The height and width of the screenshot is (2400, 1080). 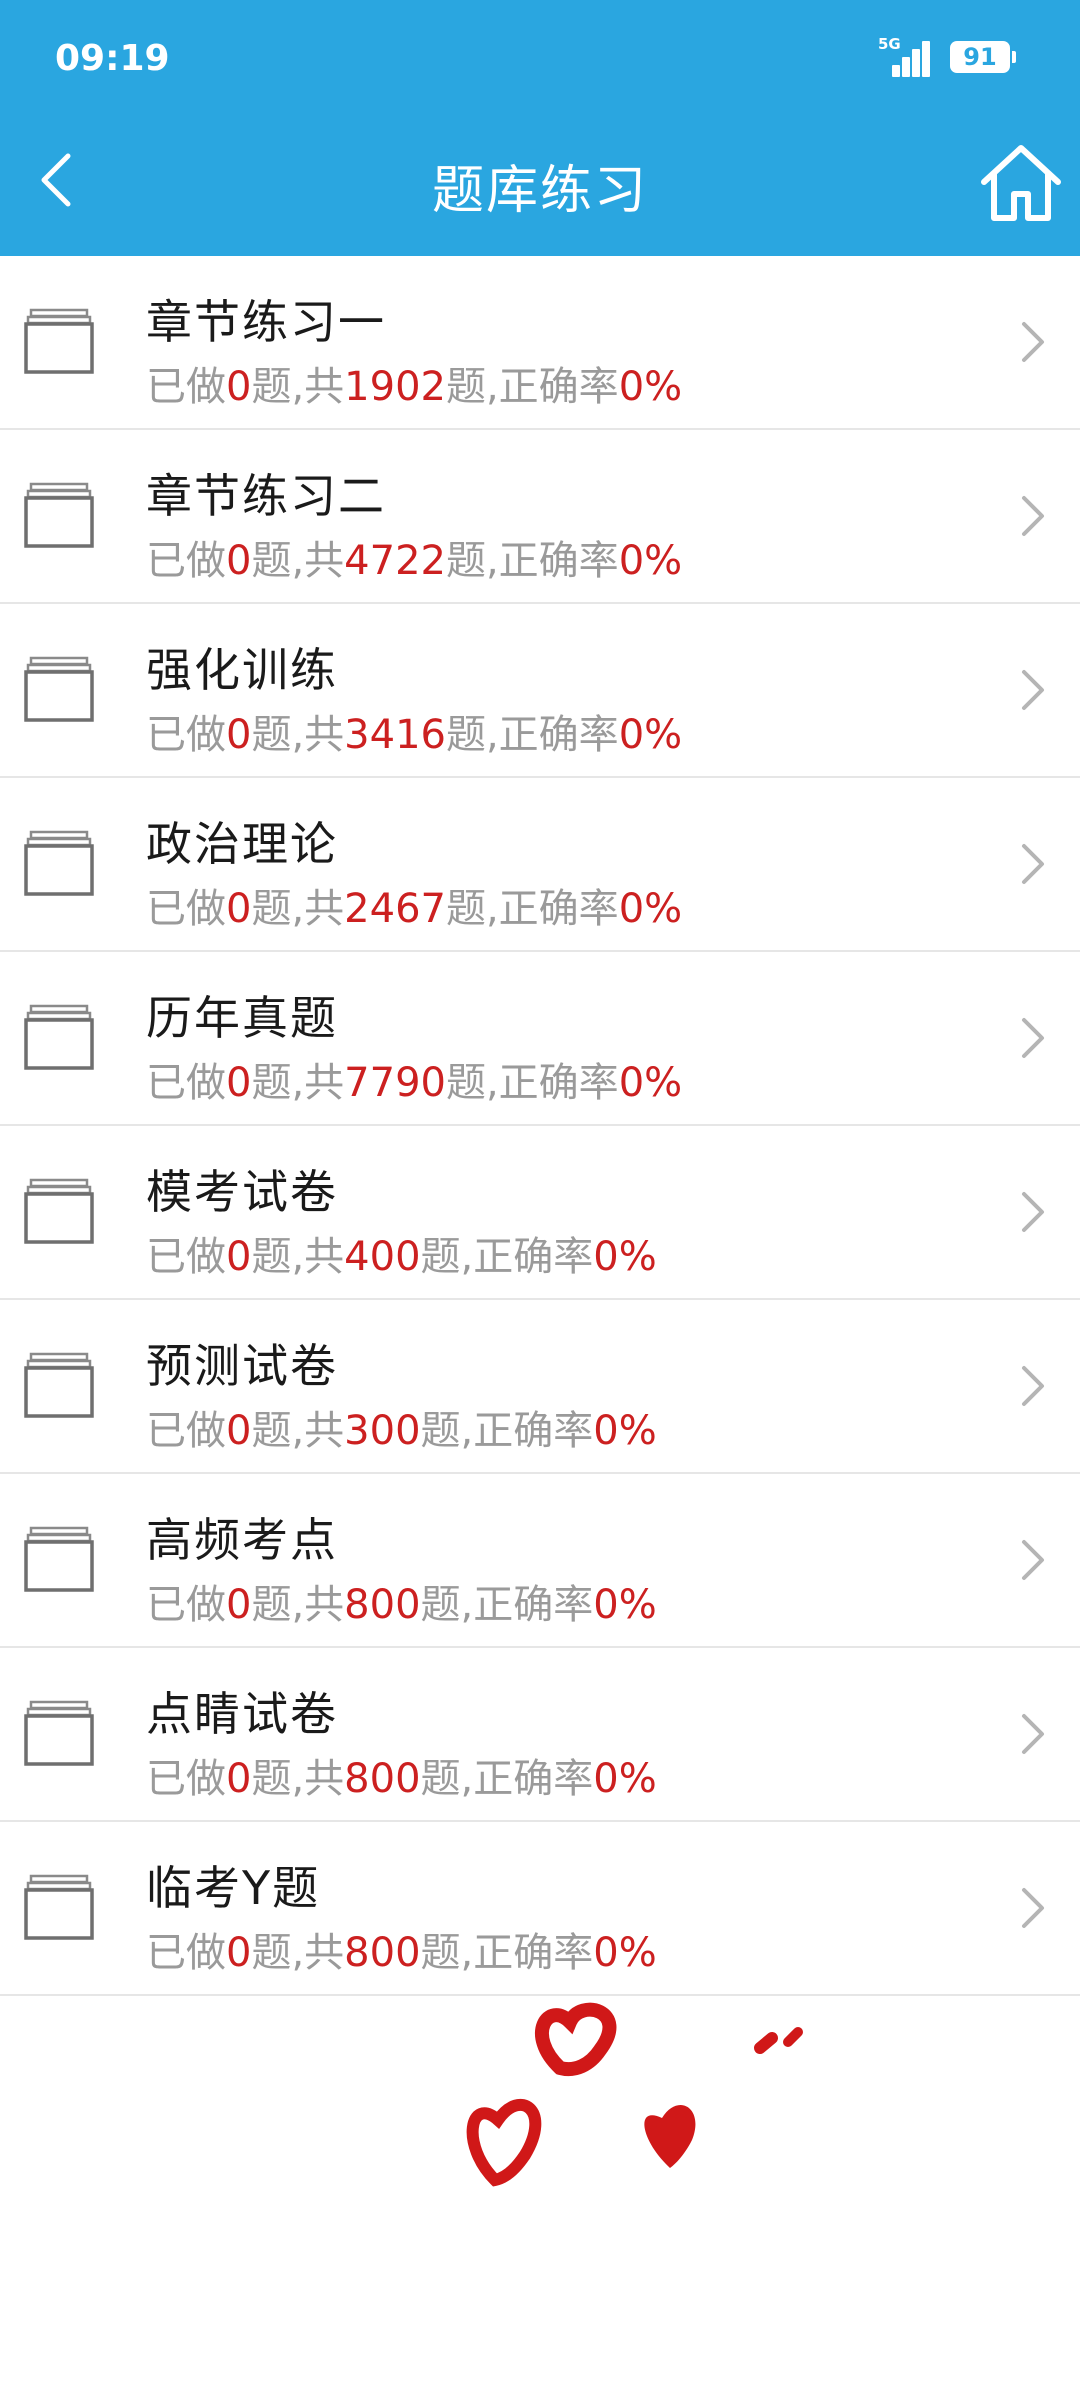 What do you see at coordinates (242, 1018) in the screenshot?
I see `item-title: 历年真题` at bounding box center [242, 1018].